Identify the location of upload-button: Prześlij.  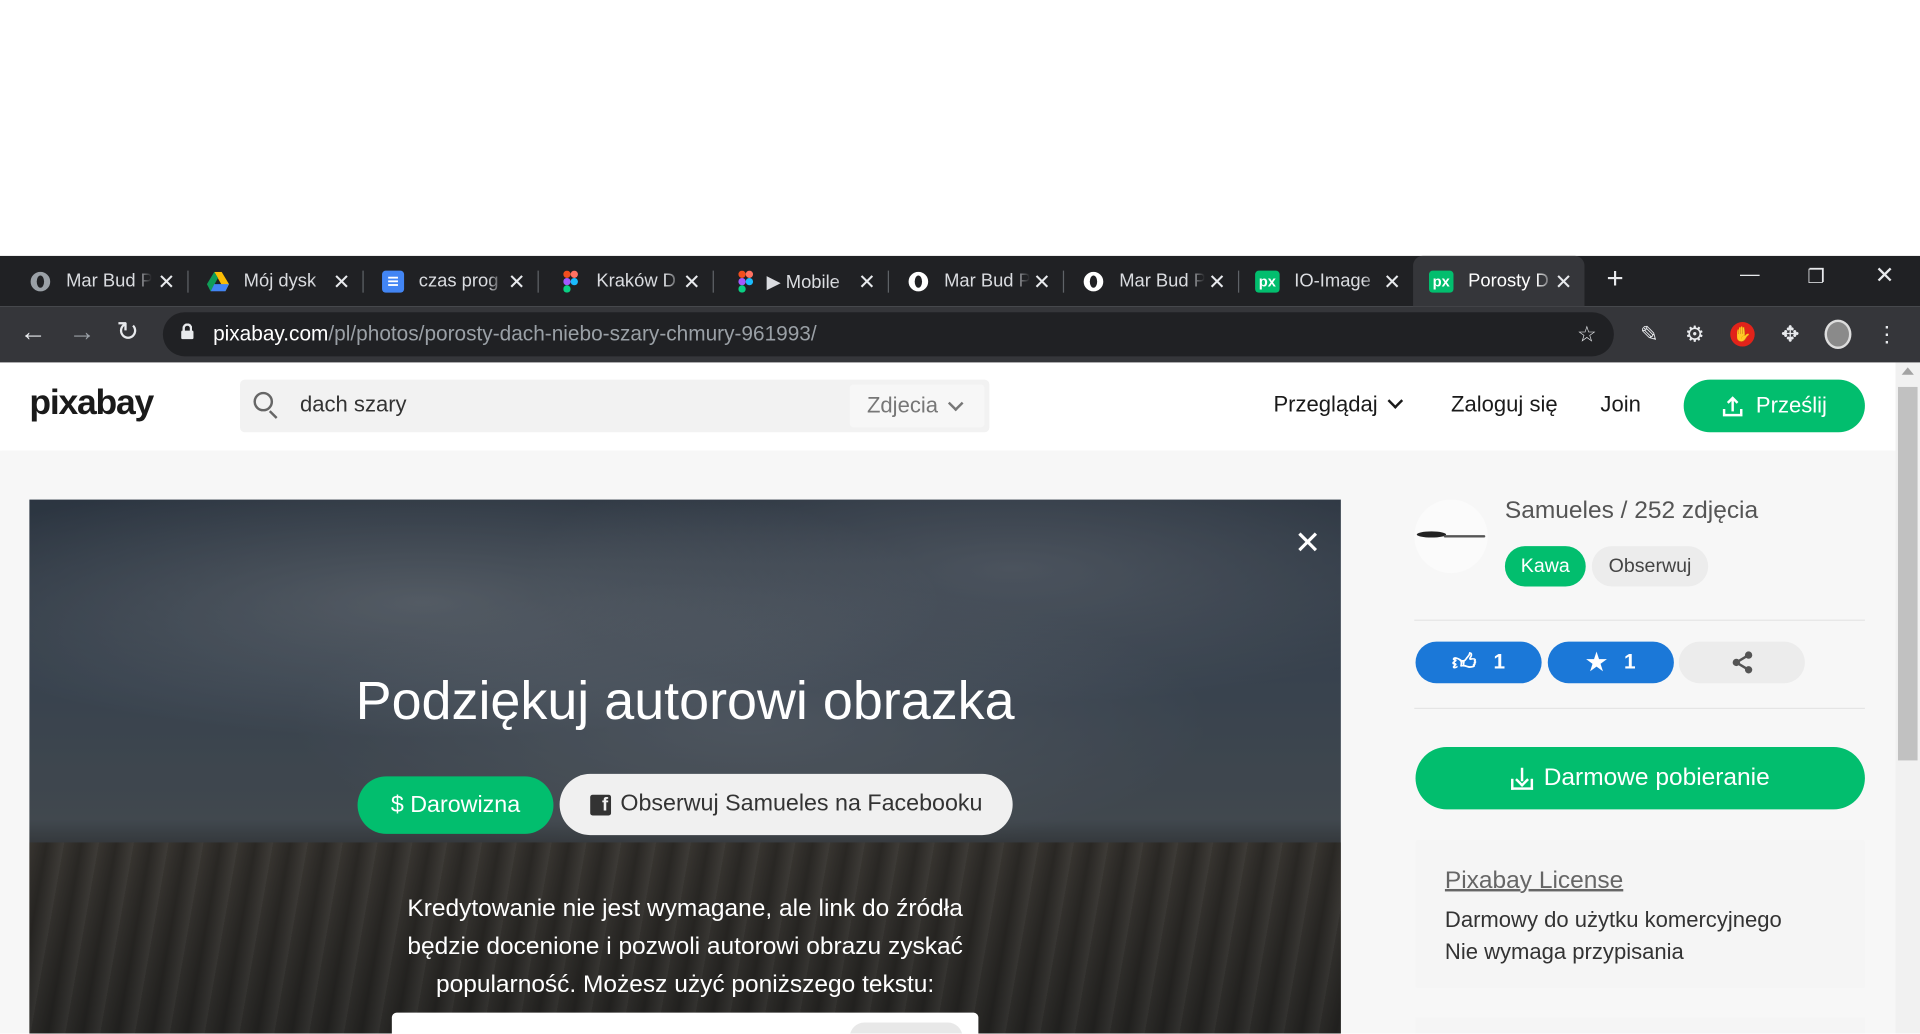
(1774, 406).